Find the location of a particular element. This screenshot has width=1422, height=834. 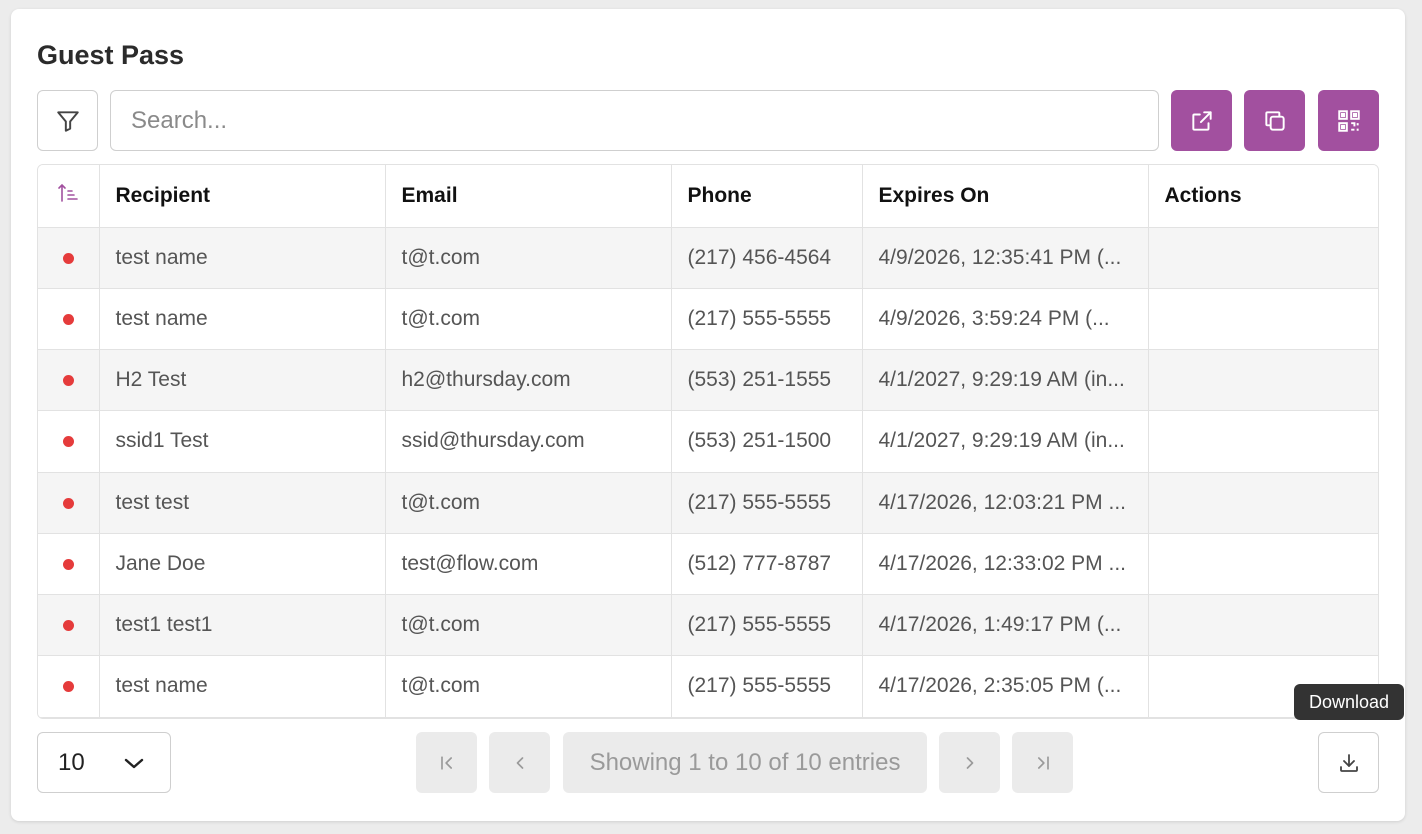

open-external-button is located at coordinates (1201, 120).